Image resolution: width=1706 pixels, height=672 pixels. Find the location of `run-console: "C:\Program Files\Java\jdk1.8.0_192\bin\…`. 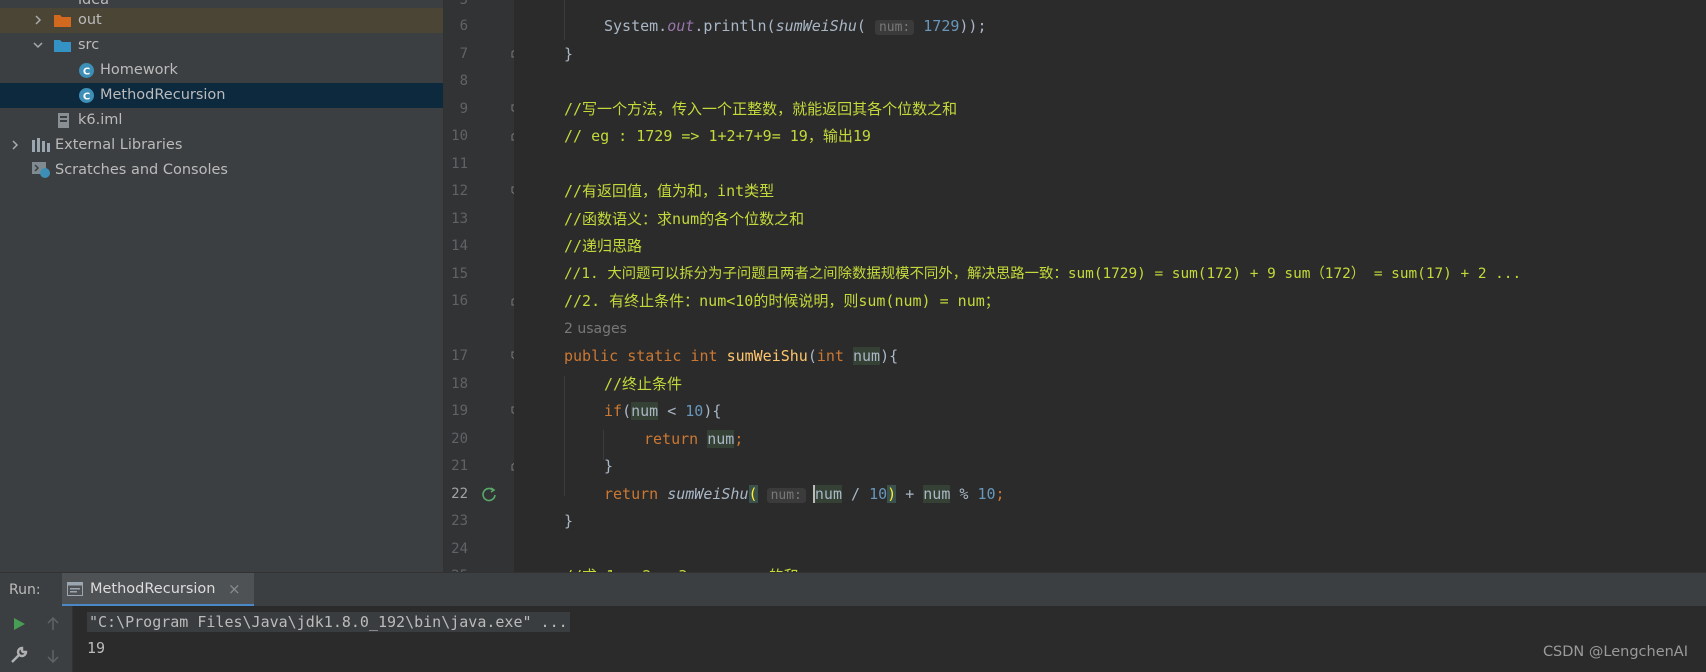

run-console: "C:\Program Files\Java\jdk1.8.0_192\bin\… is located at coordinates (853, 639).